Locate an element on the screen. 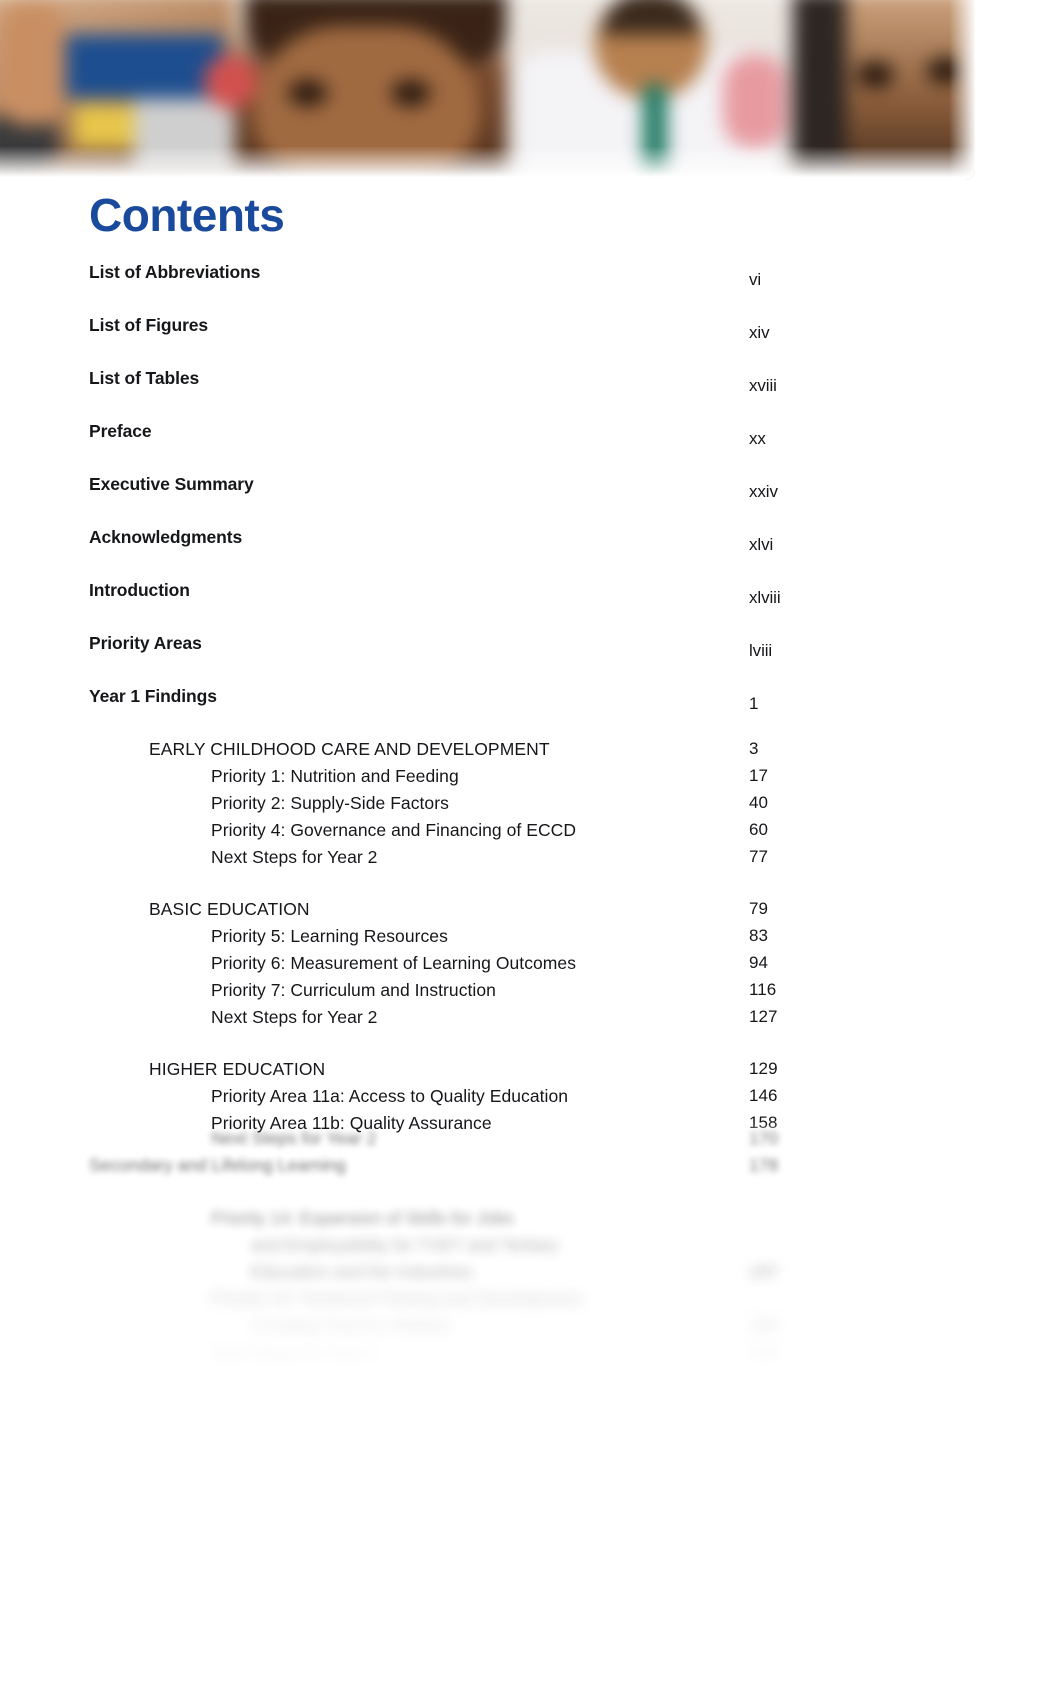 This screenshot has width=1062, height=1684. toc-entry-label: including Teacher Welfare is located at coordinates (351, 1326).